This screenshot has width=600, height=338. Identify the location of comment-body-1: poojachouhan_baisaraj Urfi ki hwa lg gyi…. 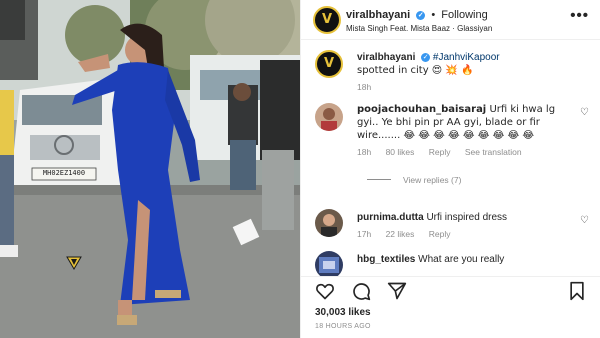
(467, 122).